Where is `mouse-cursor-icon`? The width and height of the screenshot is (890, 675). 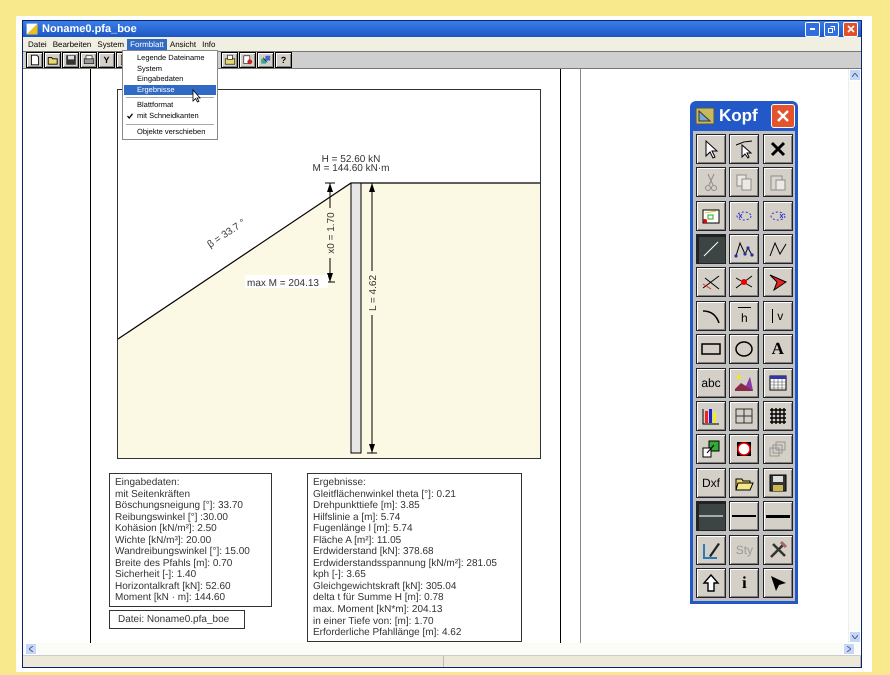
mouse-cursor-icon is located at coordinates (196, 96).